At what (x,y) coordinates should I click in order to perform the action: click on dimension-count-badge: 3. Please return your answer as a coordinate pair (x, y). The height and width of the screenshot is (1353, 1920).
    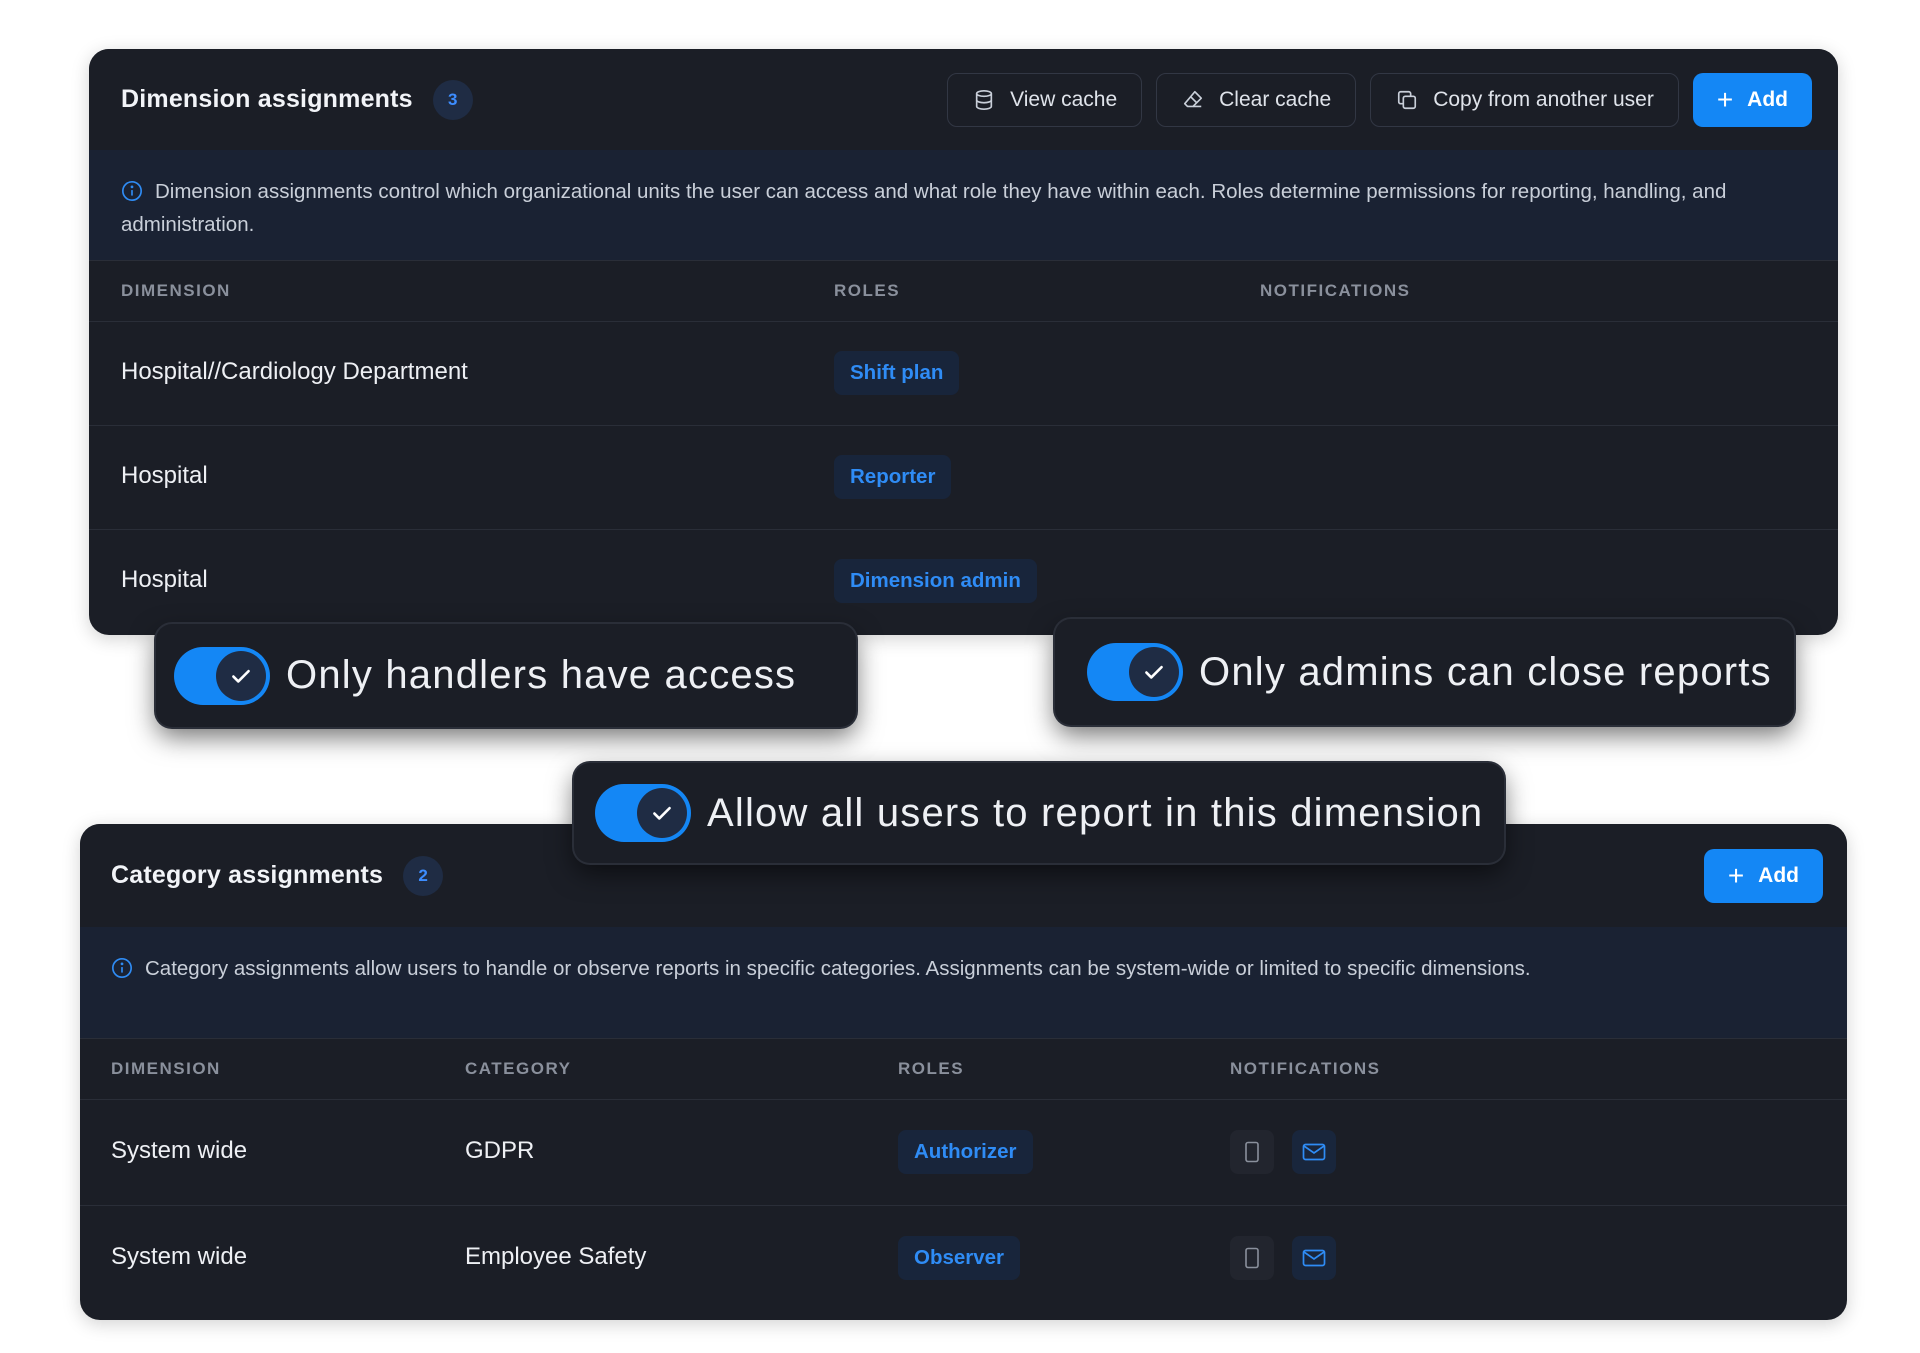
    Looking at the image, I should click on (452, 99).